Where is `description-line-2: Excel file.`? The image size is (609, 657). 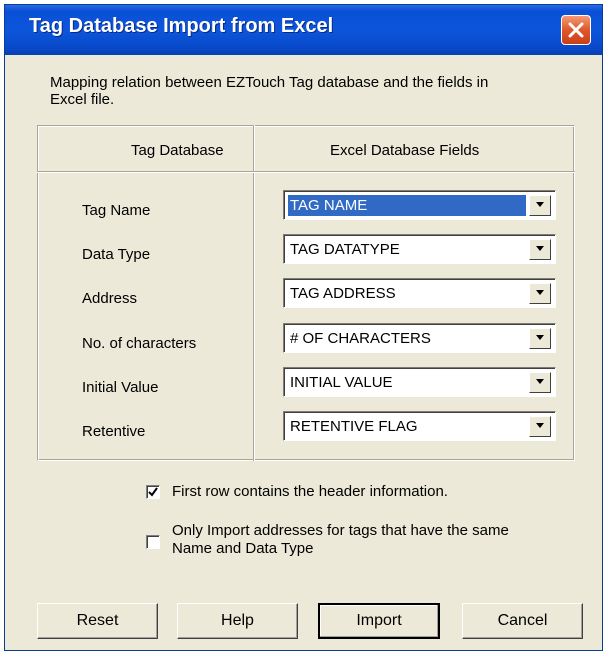 description-line-2: Excel file. is located at coordinates (82, 99).